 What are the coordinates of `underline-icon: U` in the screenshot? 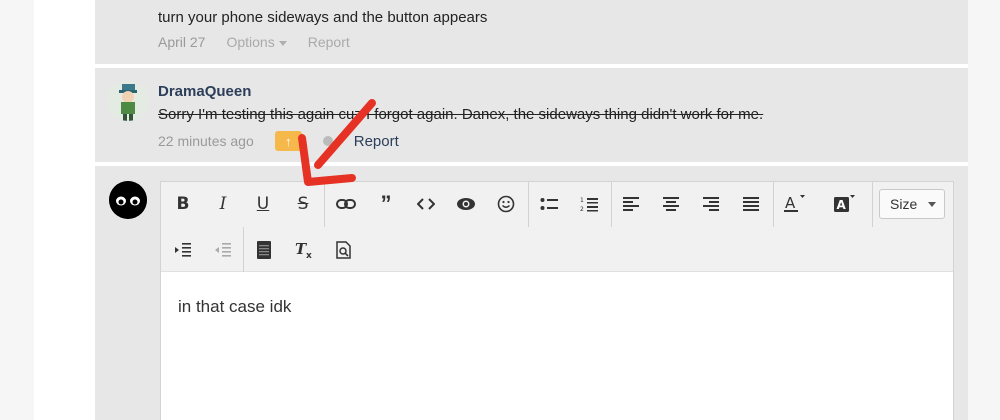 It's located at (263, 204).